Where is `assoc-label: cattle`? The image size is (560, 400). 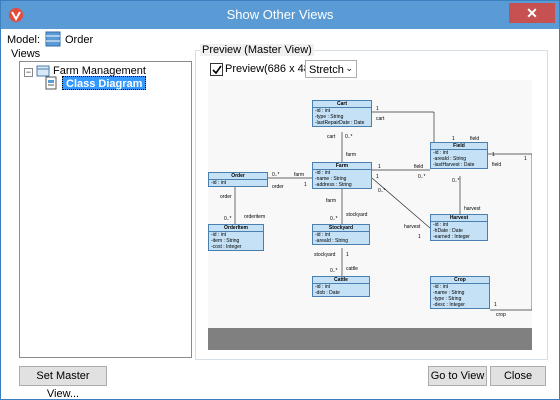
assoc-label: cattle is located at coordinates (352, 269).